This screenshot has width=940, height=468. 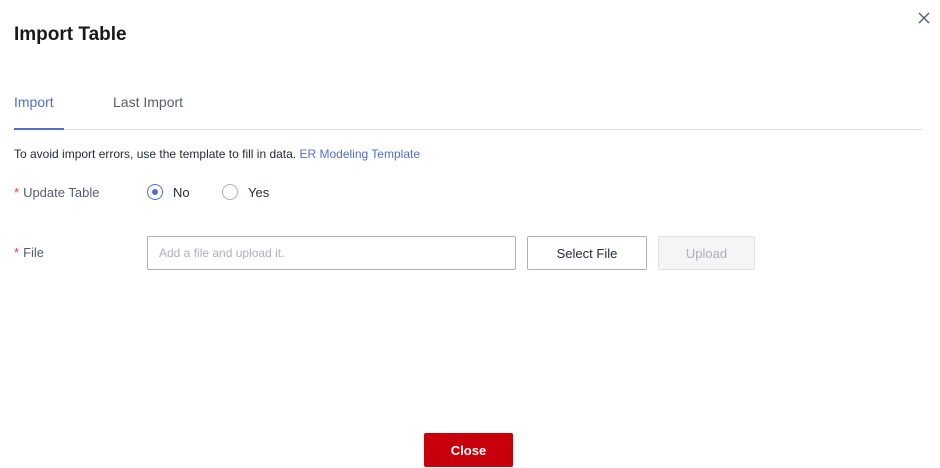 I want to click on tab-last-import-label: Last Import, so click(x=148, y=102).